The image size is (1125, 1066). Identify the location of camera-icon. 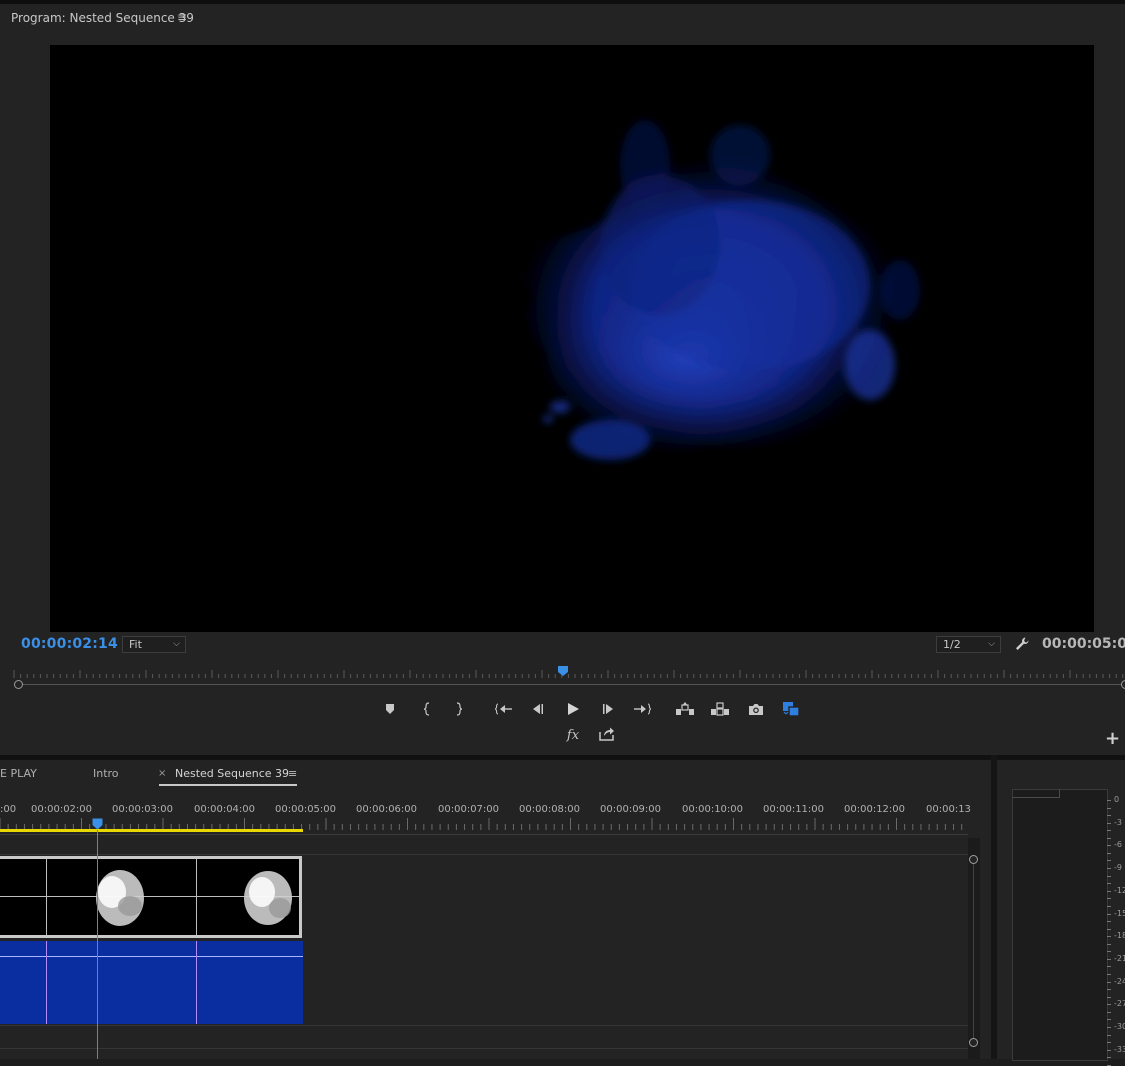
(756, 709).